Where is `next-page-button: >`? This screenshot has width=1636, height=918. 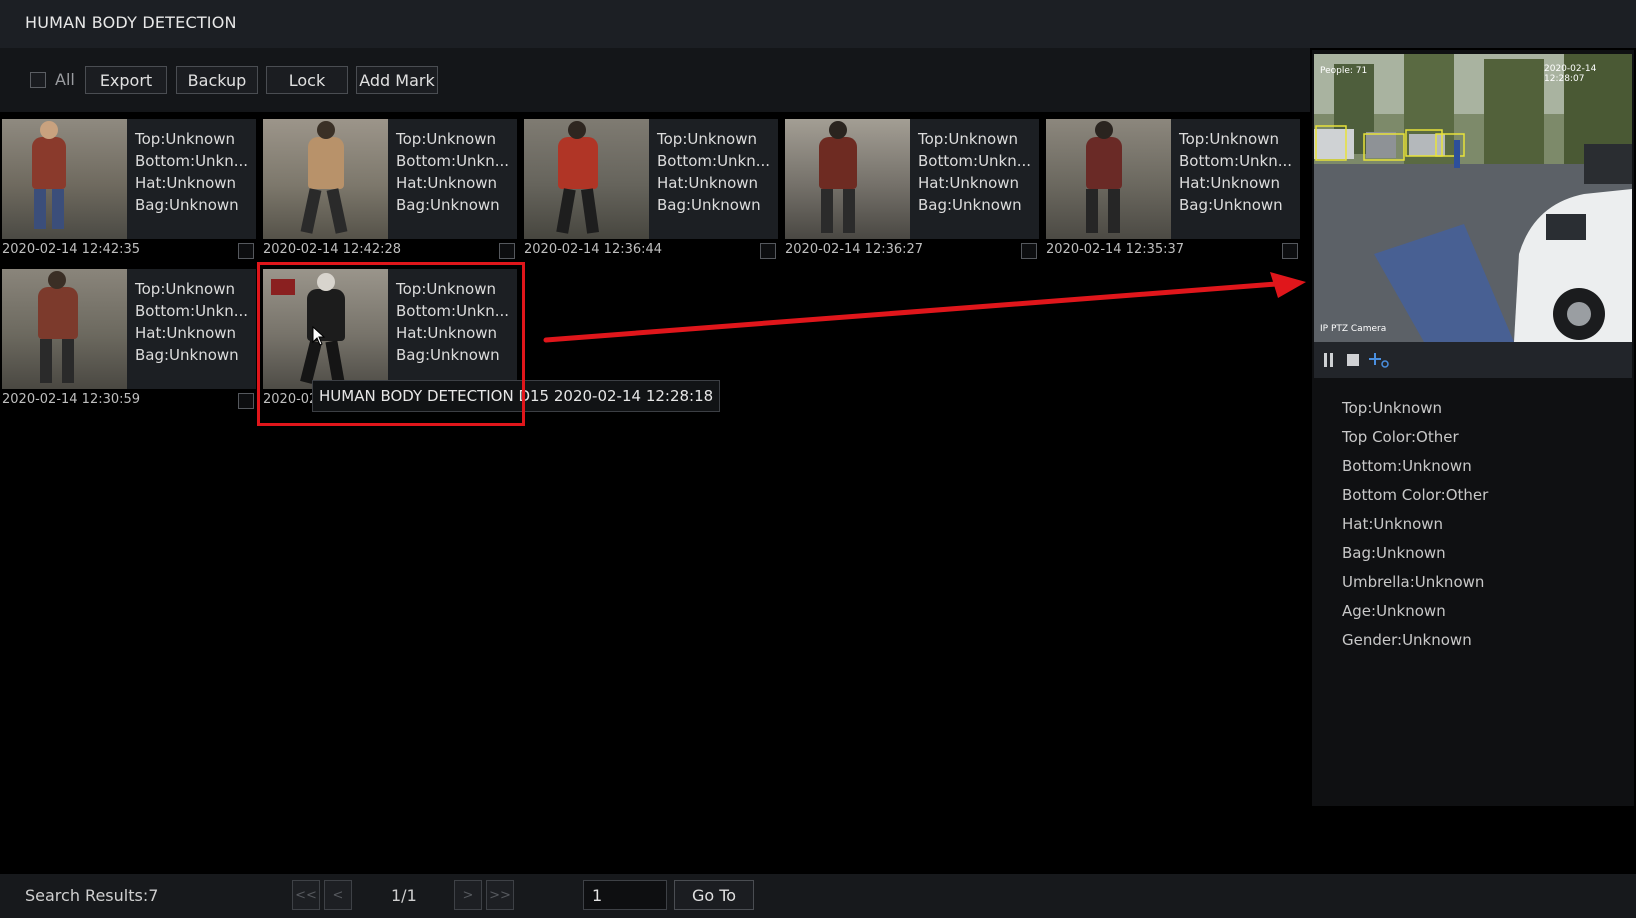 next-page-button: > is located at coordinates (468, 895).